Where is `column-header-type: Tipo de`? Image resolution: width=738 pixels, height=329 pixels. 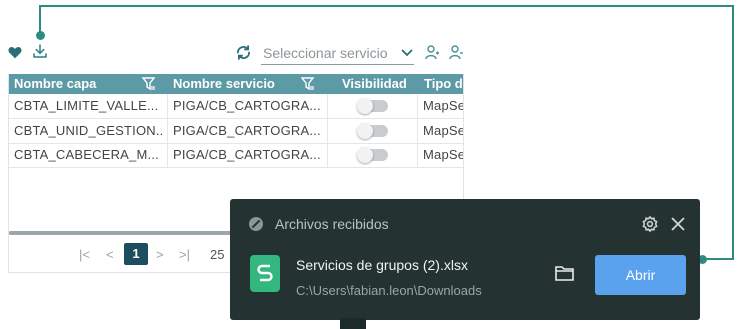
column-header-type: Tipo de is located at coordinates (443, 84).